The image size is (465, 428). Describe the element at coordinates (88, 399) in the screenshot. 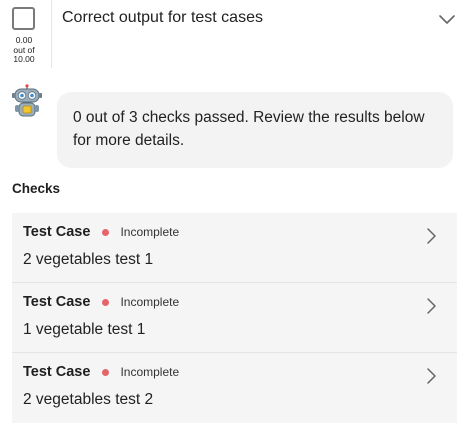

I see `check-description: 2 vegetables test 2` at that location.